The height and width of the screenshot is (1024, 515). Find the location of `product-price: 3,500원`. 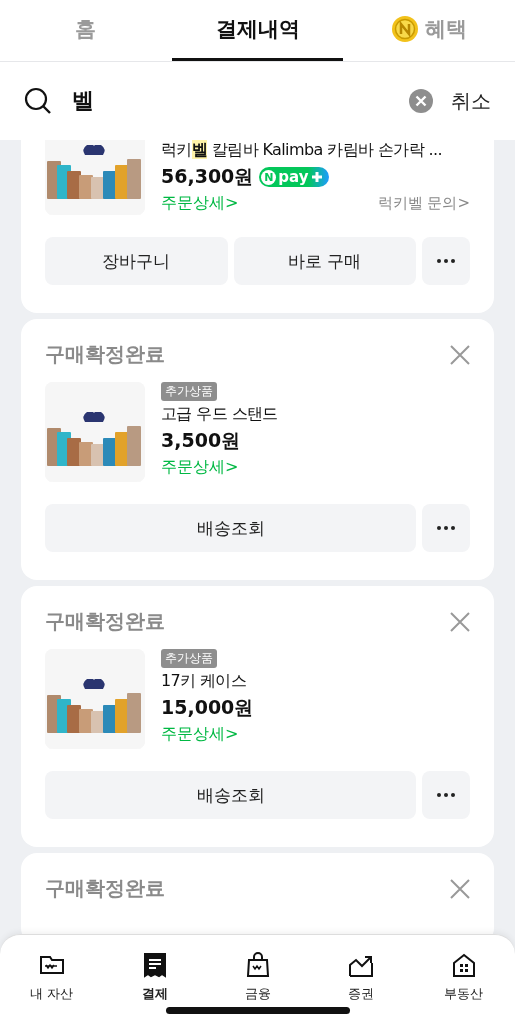

product-price: 3,500원 is located at coordinates (201, 440).